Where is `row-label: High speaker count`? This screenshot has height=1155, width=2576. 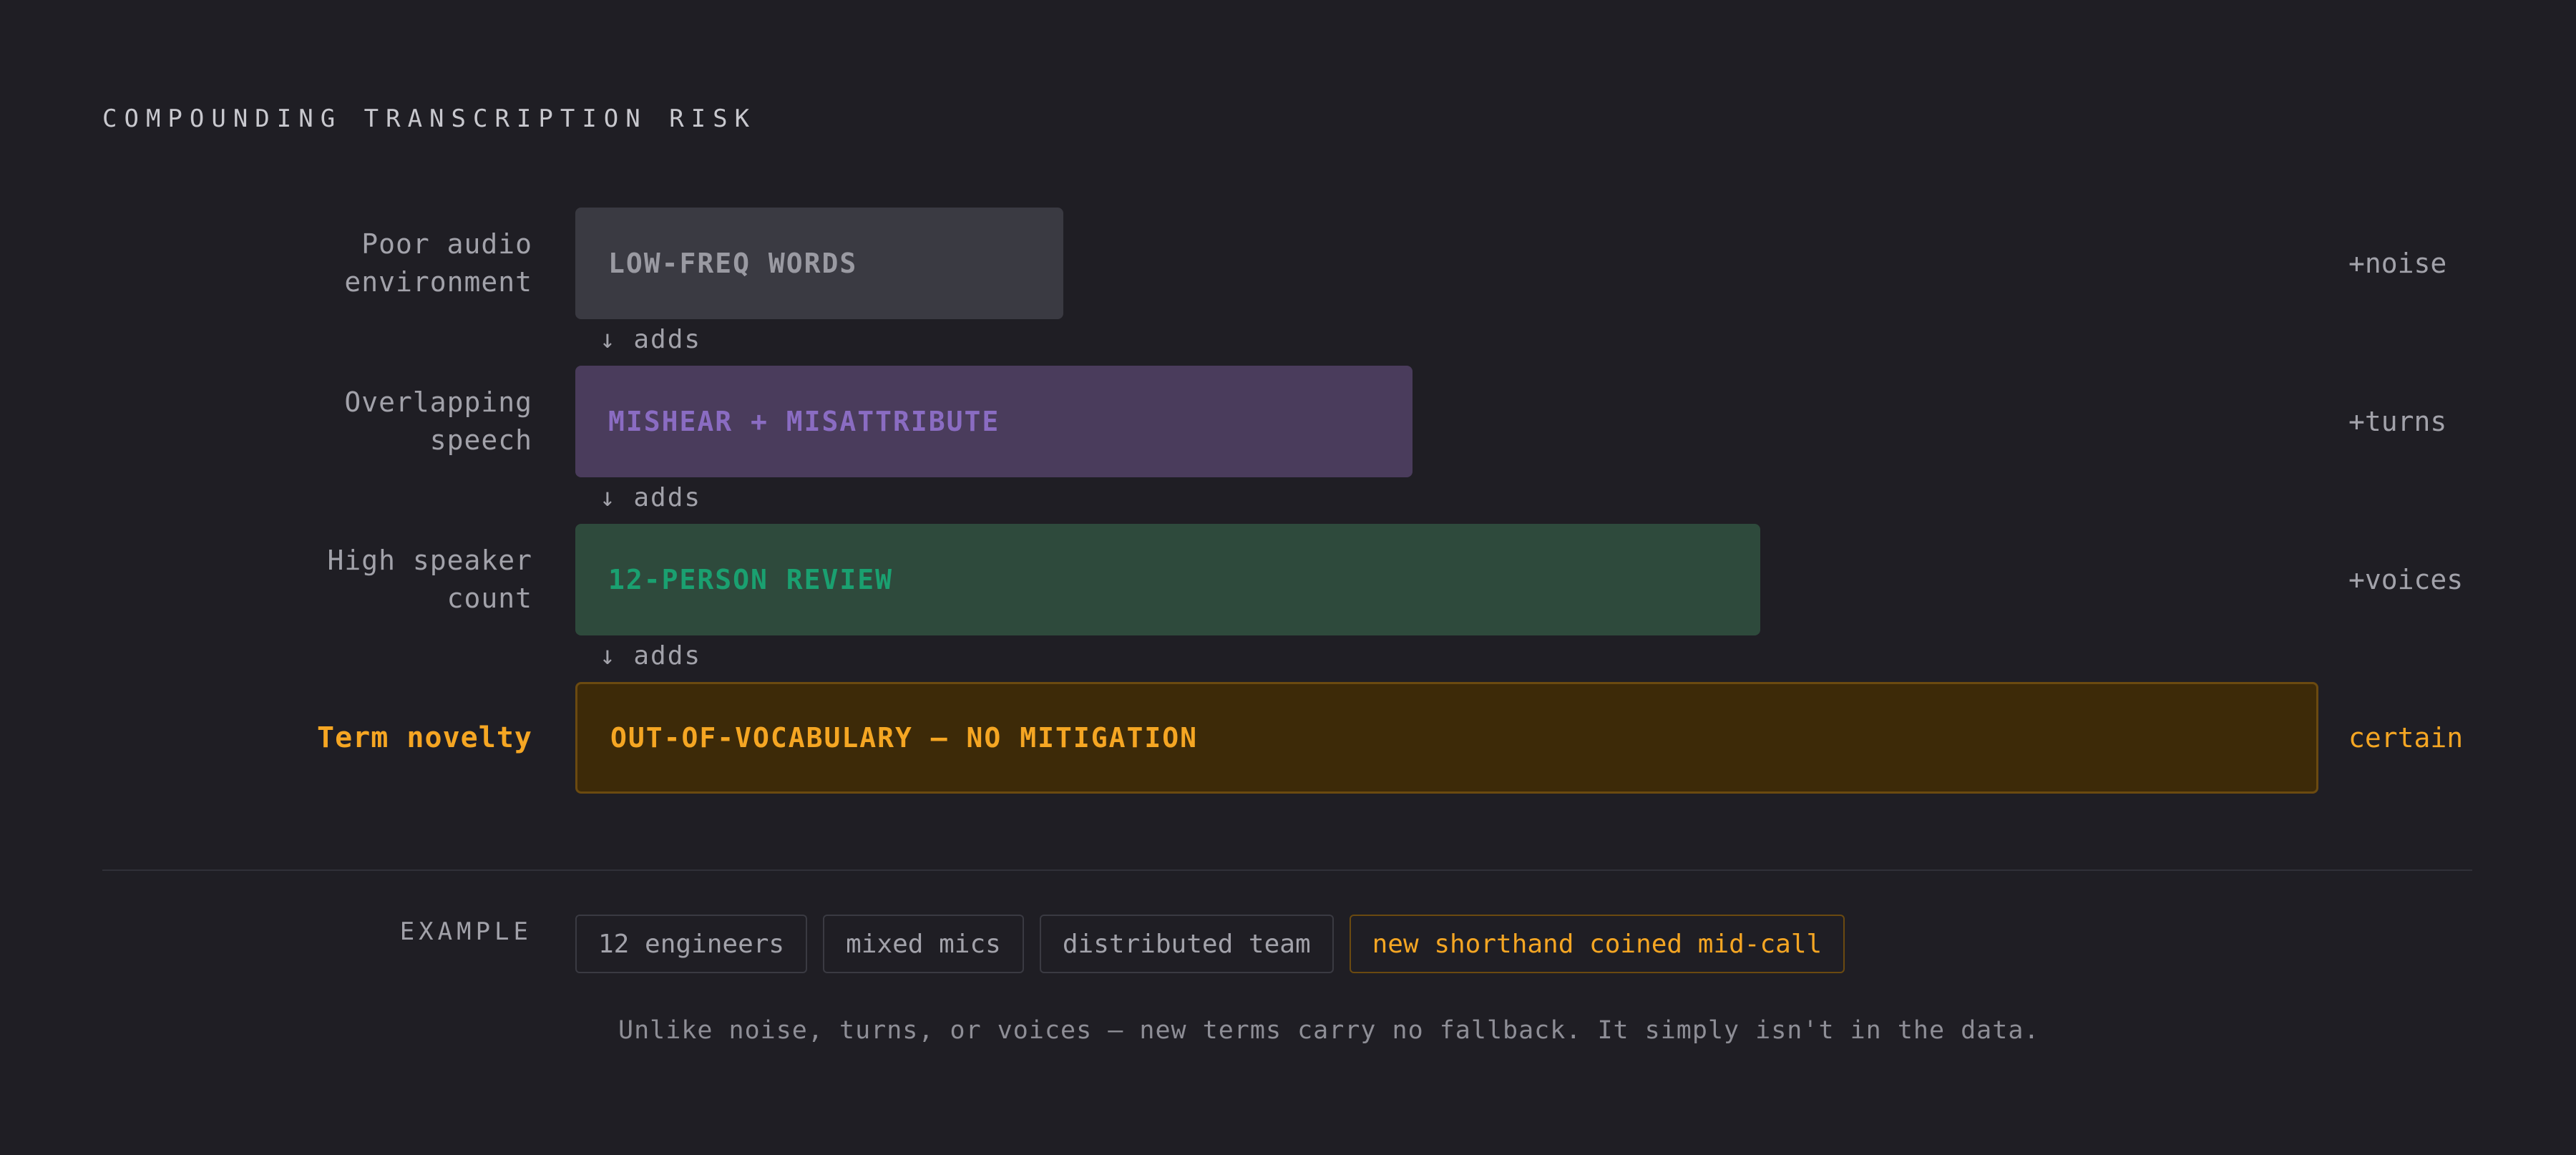 row-label: High speaker count is located at coordinates (353, 579).